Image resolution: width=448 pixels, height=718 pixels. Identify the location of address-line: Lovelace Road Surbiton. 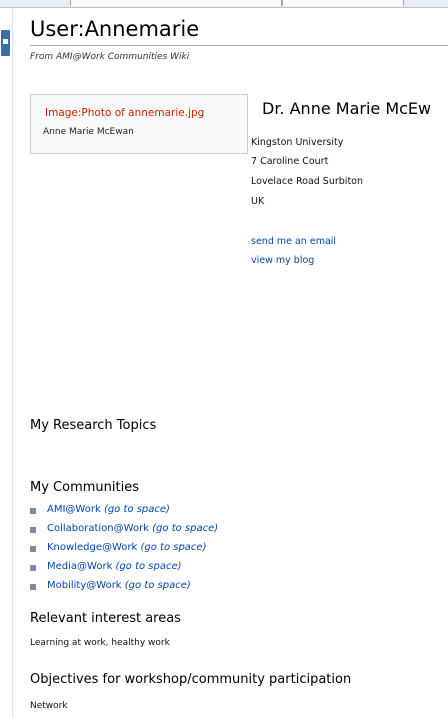
(307, 181).